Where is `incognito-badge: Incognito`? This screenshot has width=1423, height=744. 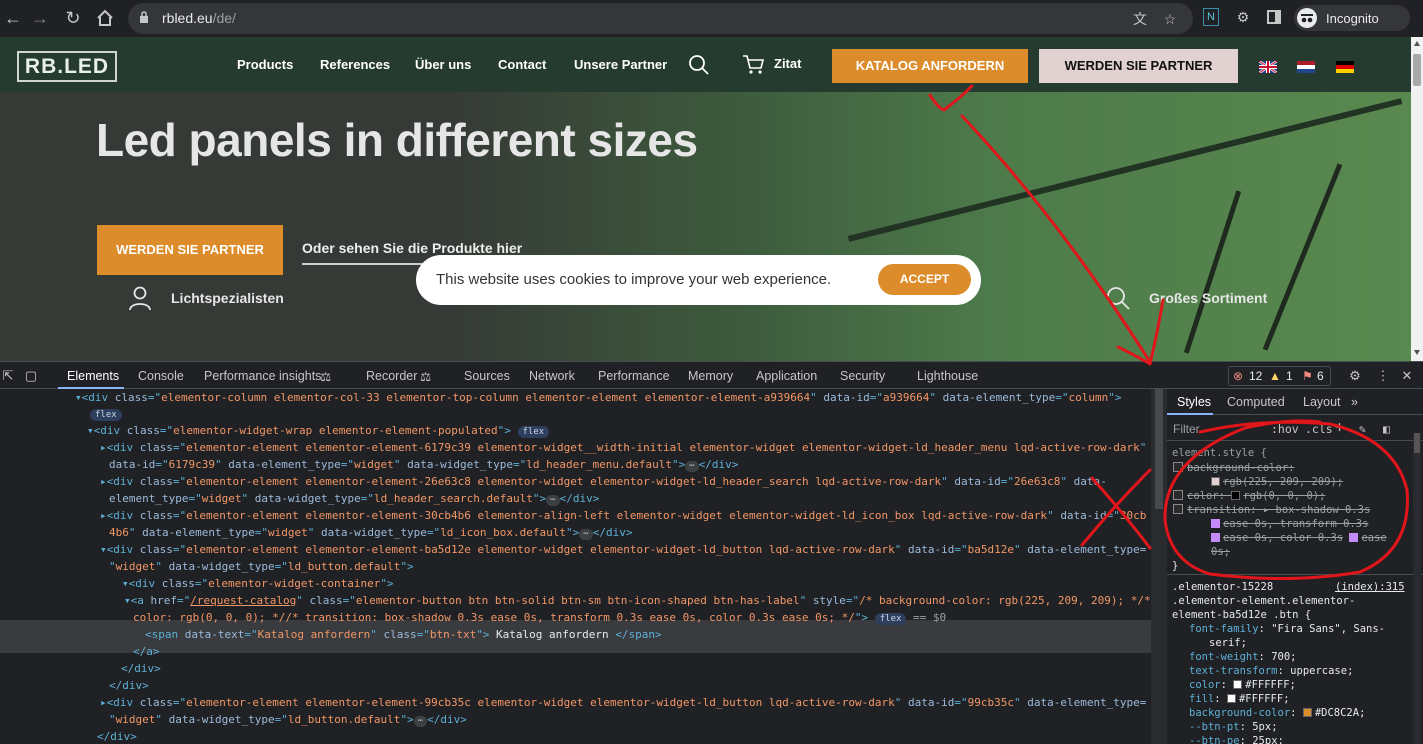
incognito-badge: Incognito is located at coordinates (1352, 18).